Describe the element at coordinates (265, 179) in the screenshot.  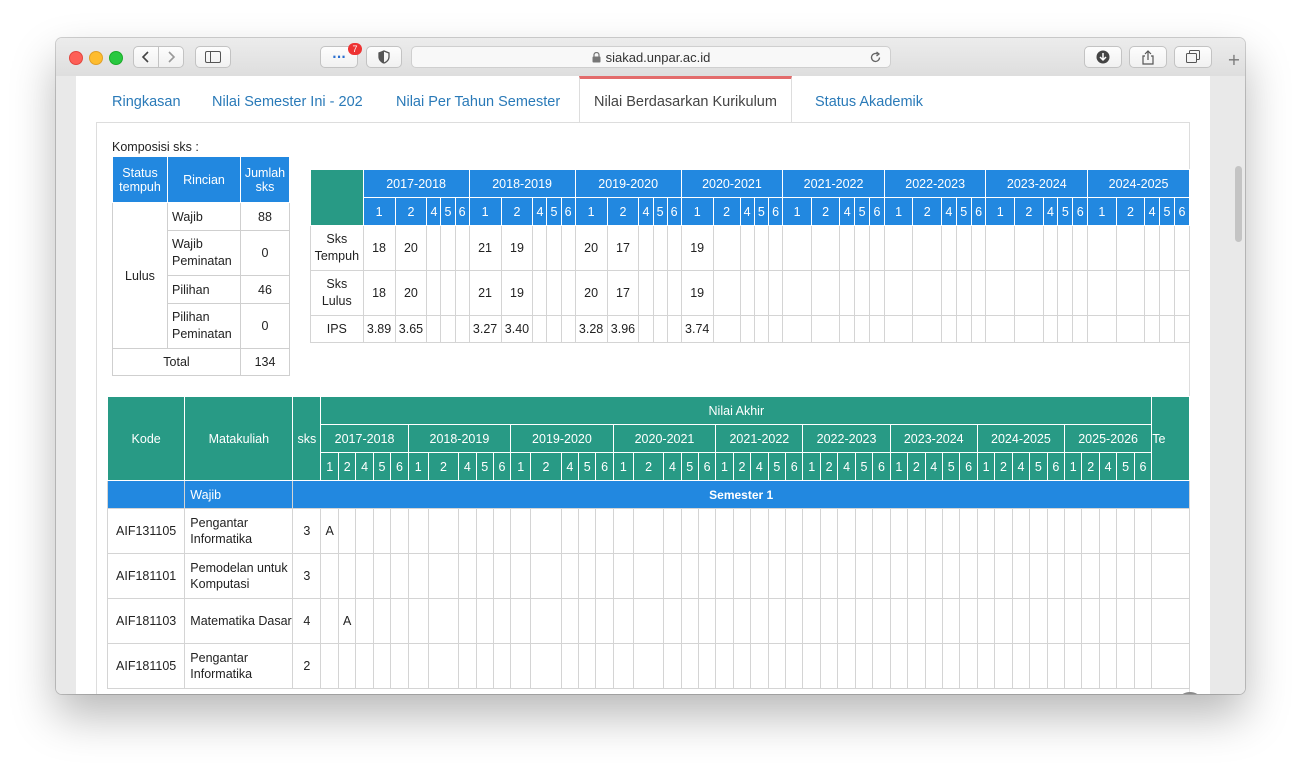
I see `header-jumlah-sks: Jumlah sks` at that location.